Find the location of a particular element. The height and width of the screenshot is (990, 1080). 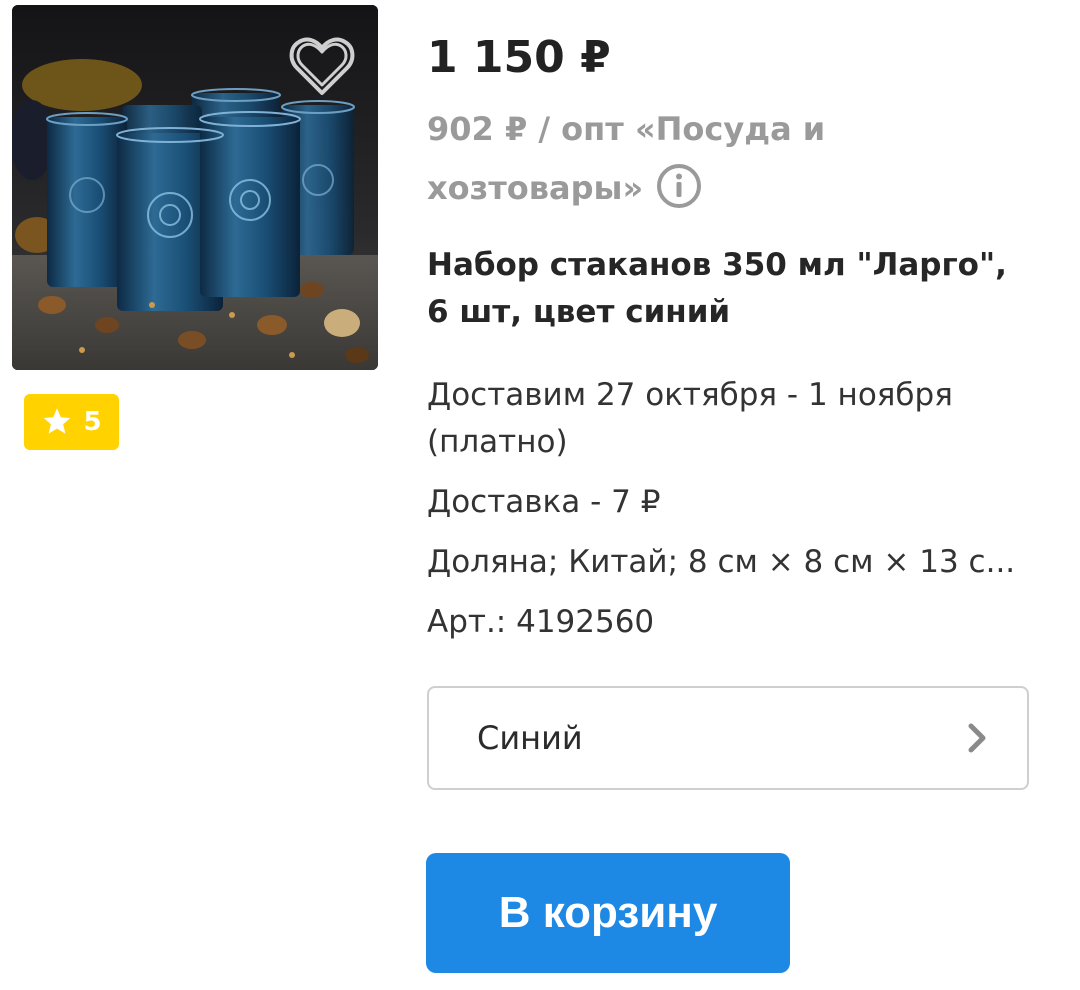

wholesale-price: 902 ₽ / опт «Посуда и хозтовары» is located at coordinates (727, 159).